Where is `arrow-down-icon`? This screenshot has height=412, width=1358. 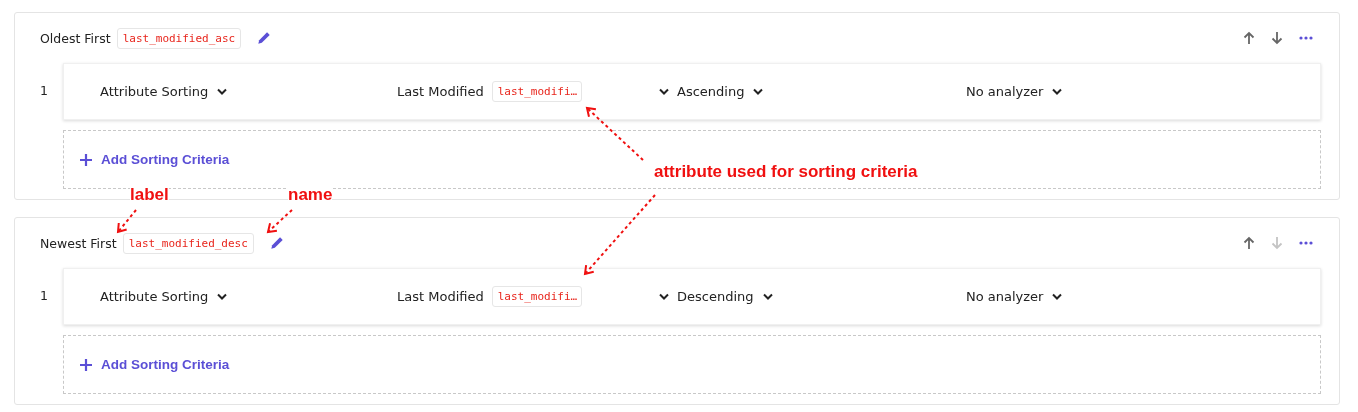 arrow-down-icon is located at coordinates (1277, 38).